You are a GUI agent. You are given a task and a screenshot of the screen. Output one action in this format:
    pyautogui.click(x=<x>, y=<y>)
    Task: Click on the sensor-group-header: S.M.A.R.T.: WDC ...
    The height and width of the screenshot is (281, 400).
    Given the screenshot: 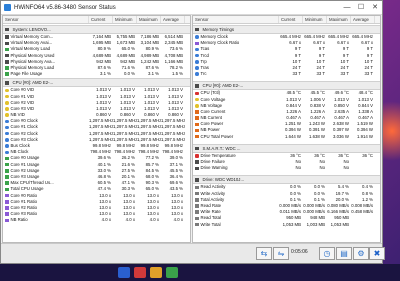 What is the action you would take?
    pyautogui.click(x=286, y=148)
    